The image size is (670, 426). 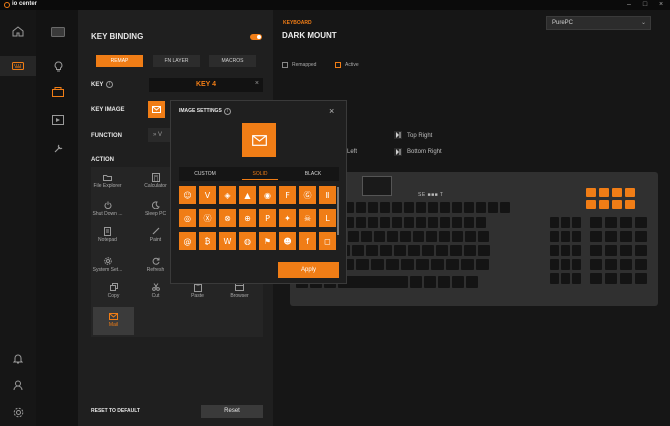 I want to click on key-info-icon: i, so click(x=109, y=84).